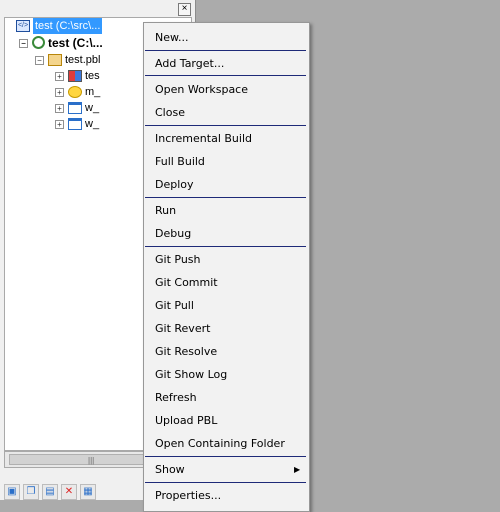  I want to click on menu-item-deploy: Deploy, so click(226, 184).